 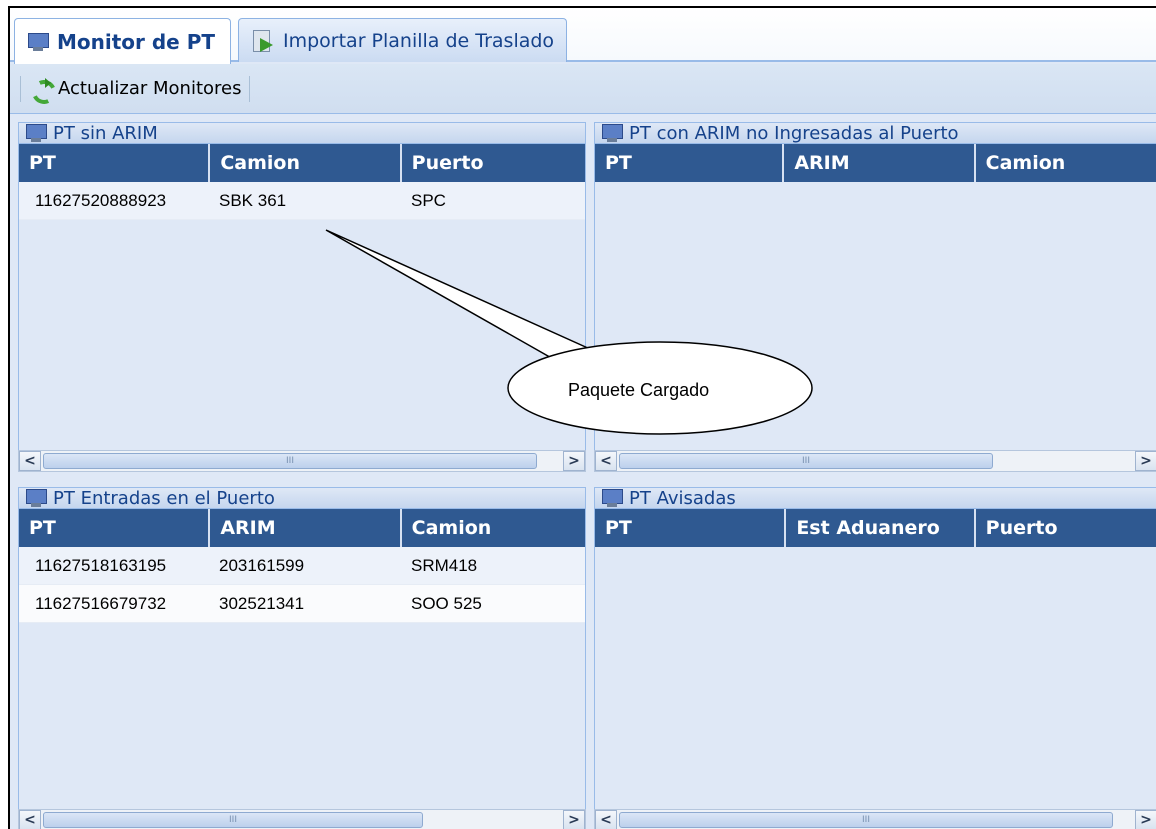 I want to click on panel-header: PT Avisadas, so click(x=875, y=498).